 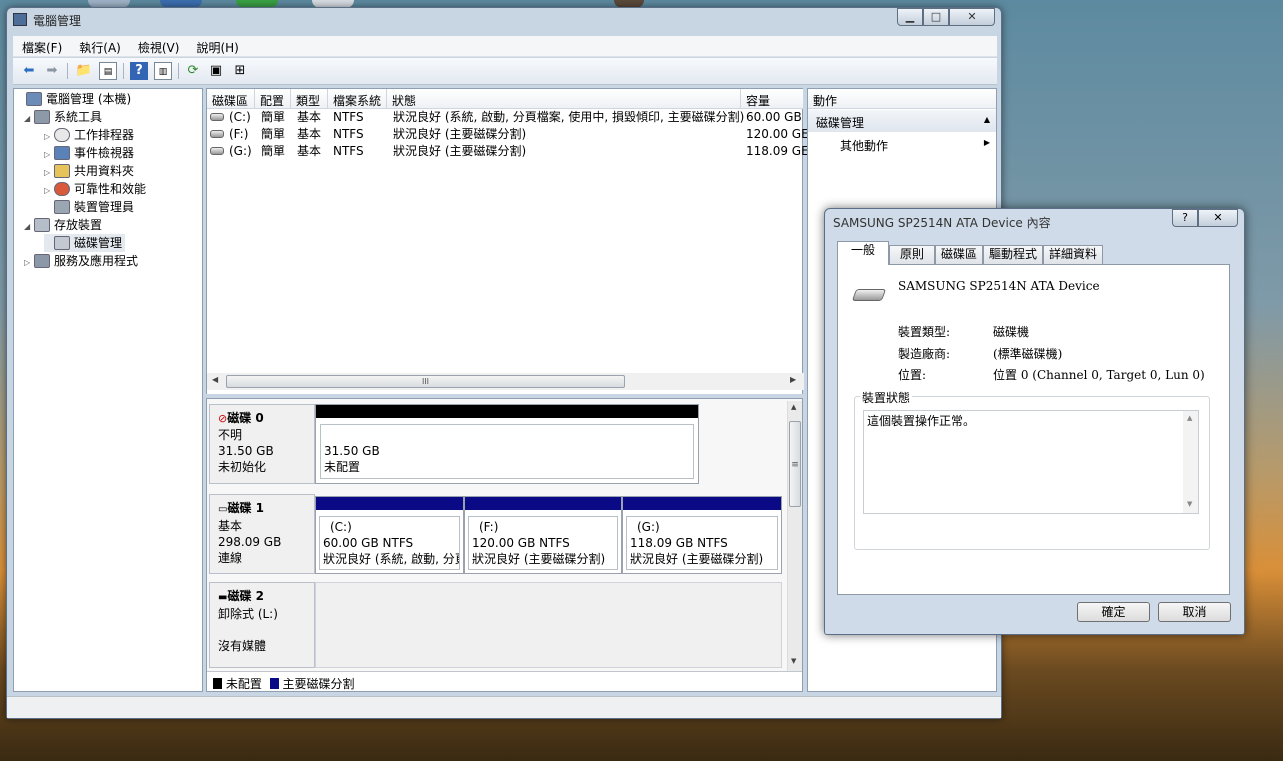 I want to click on show-hide-action-pane-icon: ▥, so click(x=163, y=71).